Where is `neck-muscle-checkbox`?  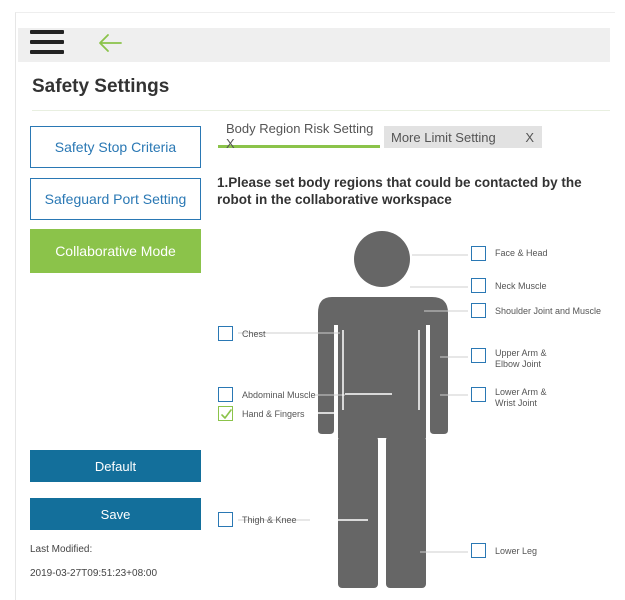 neck-muscle-checkbox is located at coordinates (478, 285).